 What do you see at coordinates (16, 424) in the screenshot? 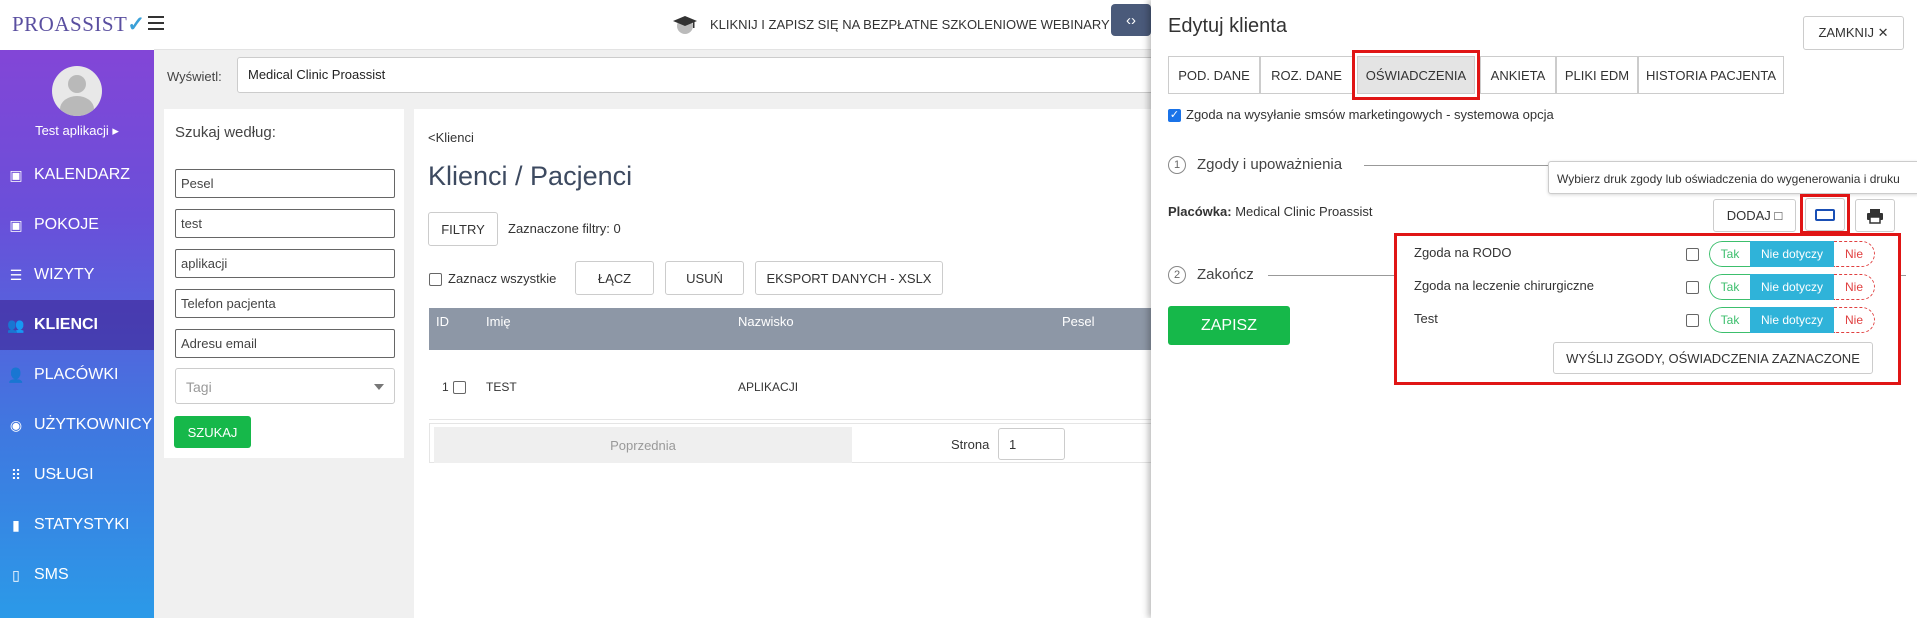
I see `user-icon: ◉` at bounding box center [16, 424].